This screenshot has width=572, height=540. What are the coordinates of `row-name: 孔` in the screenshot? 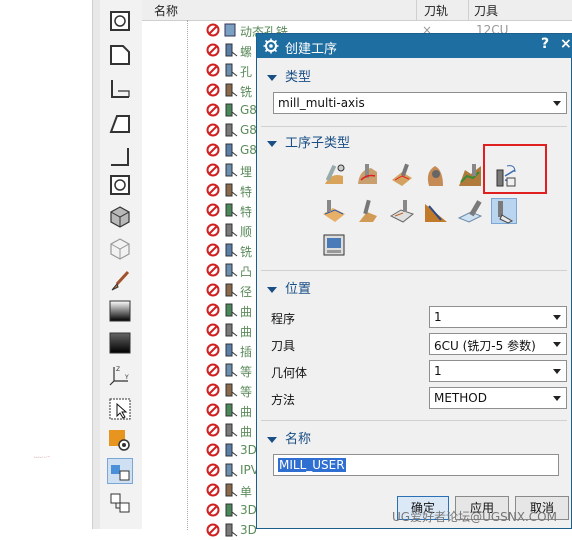 It's located at (246, 72).